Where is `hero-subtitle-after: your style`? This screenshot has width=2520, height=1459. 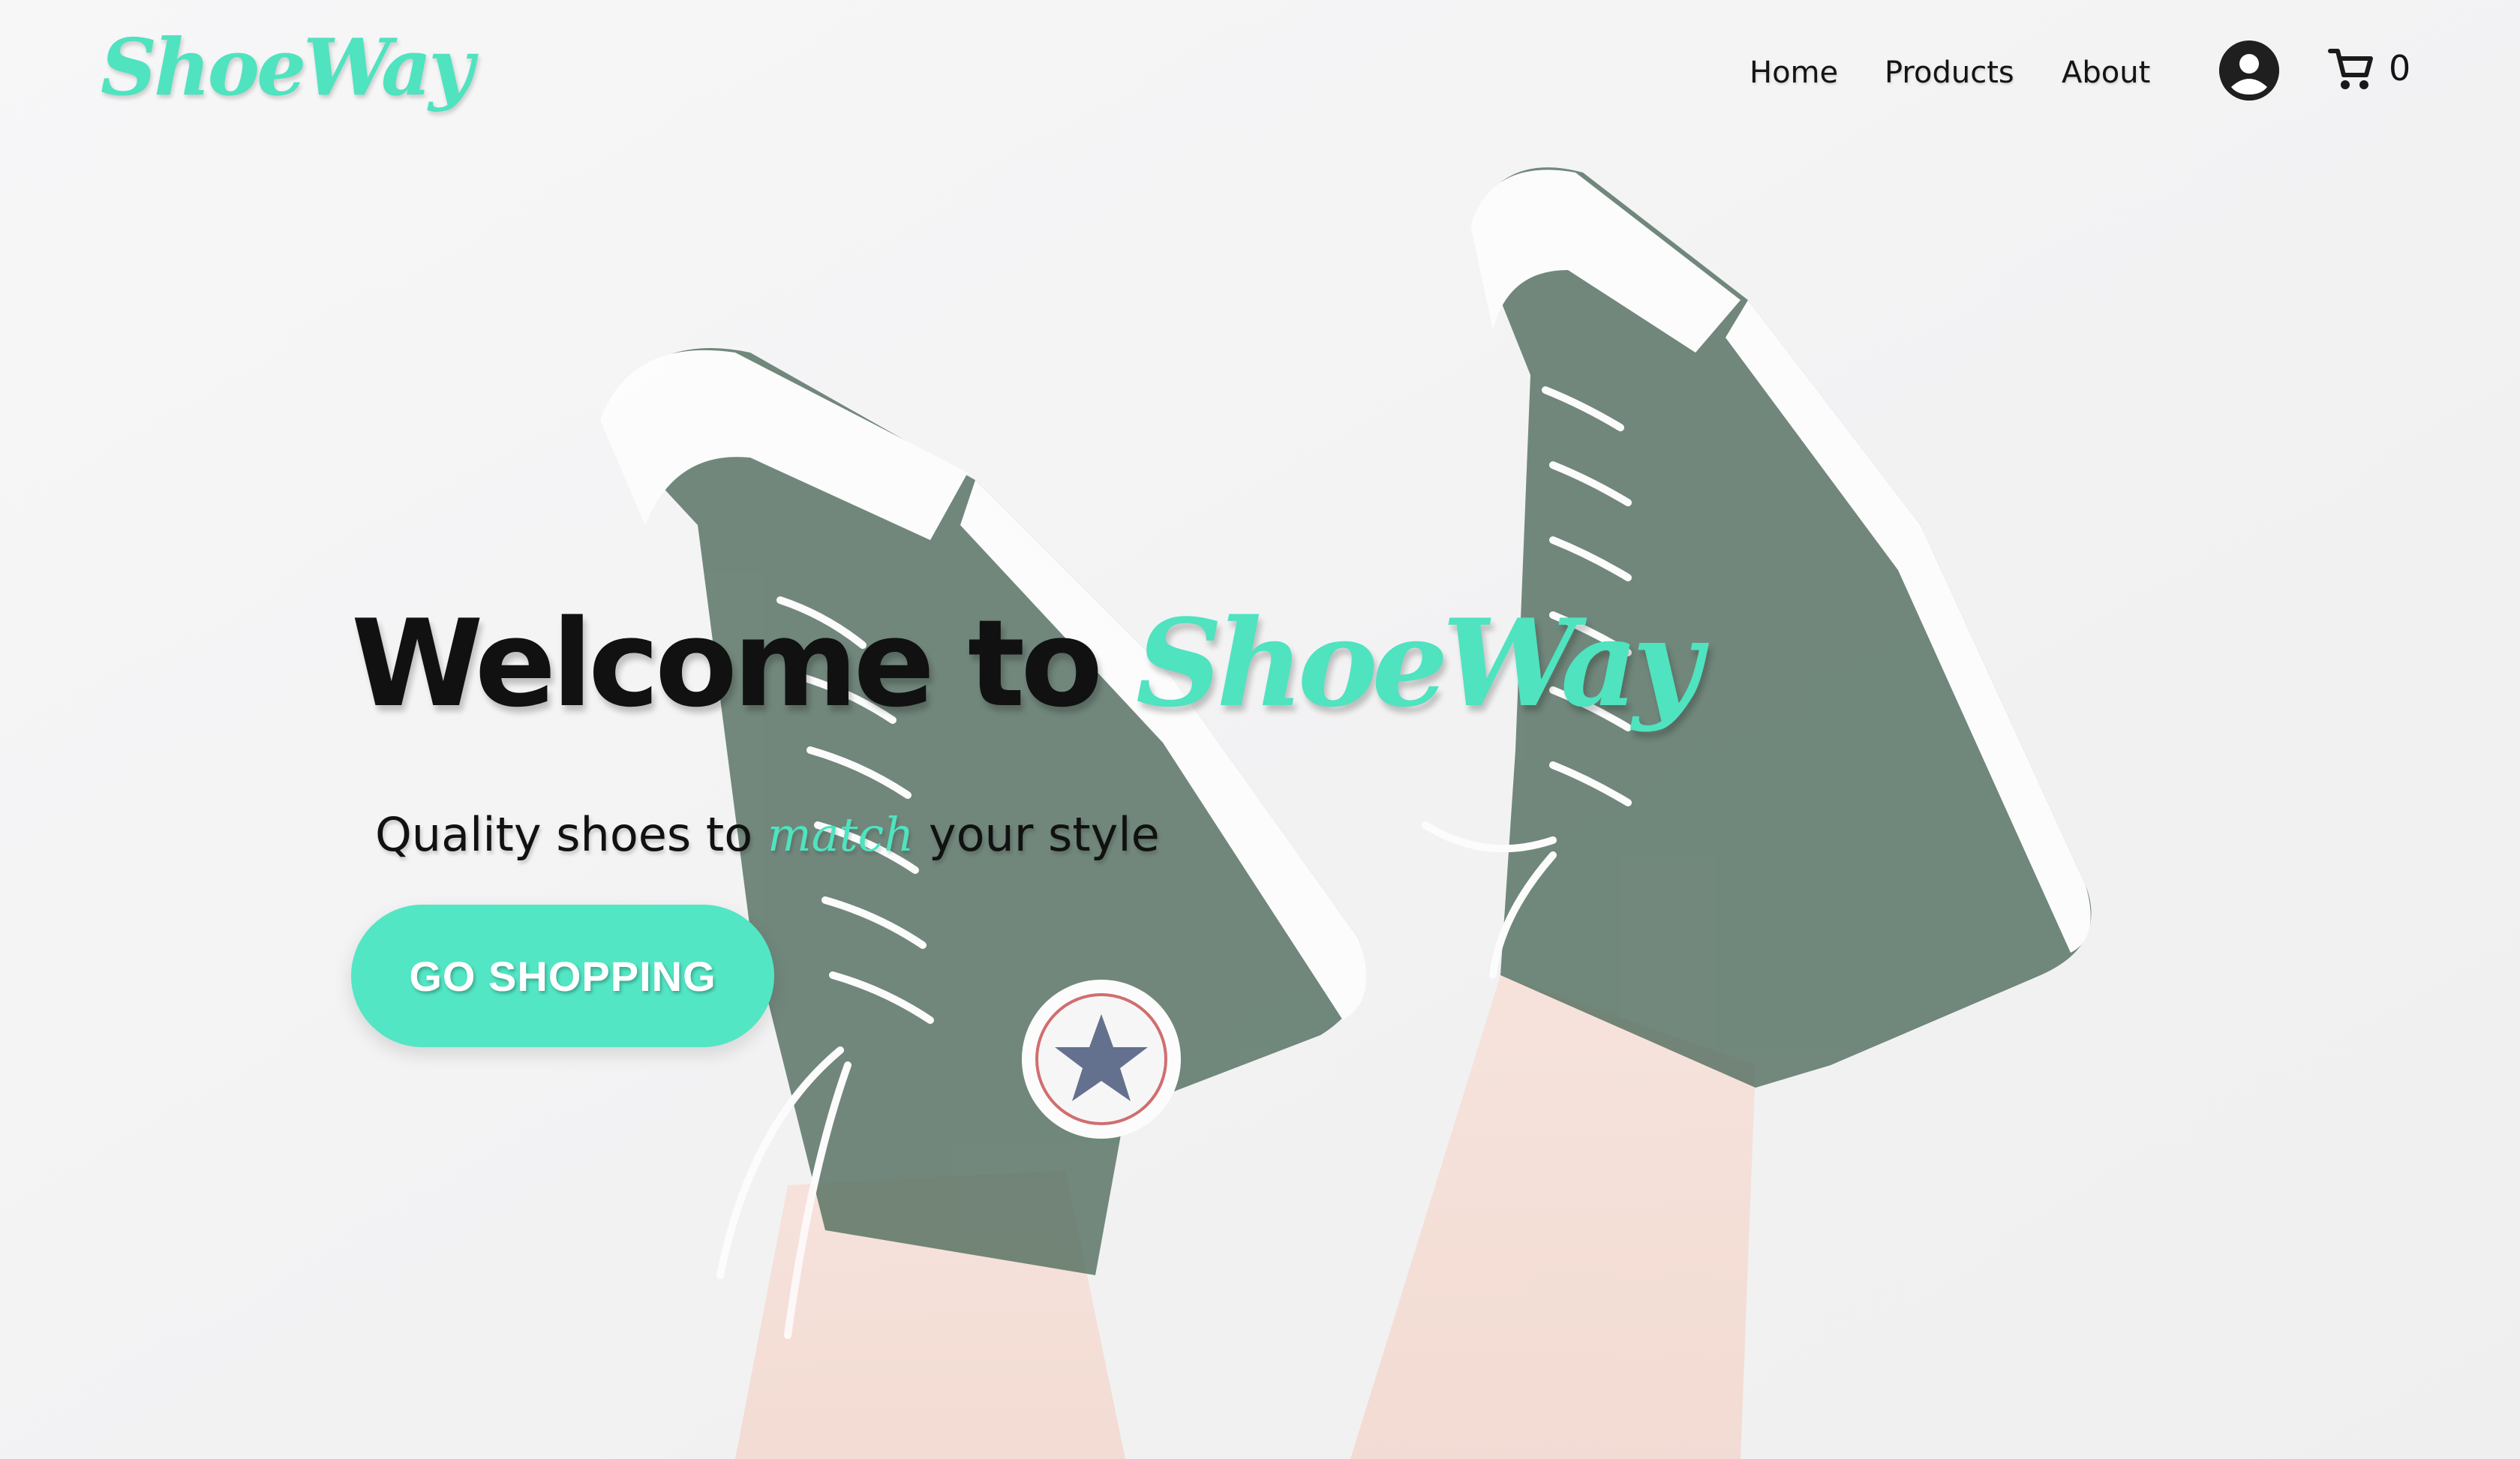
hero-subtitle-after: your style is located at coordinates (1037, 834).